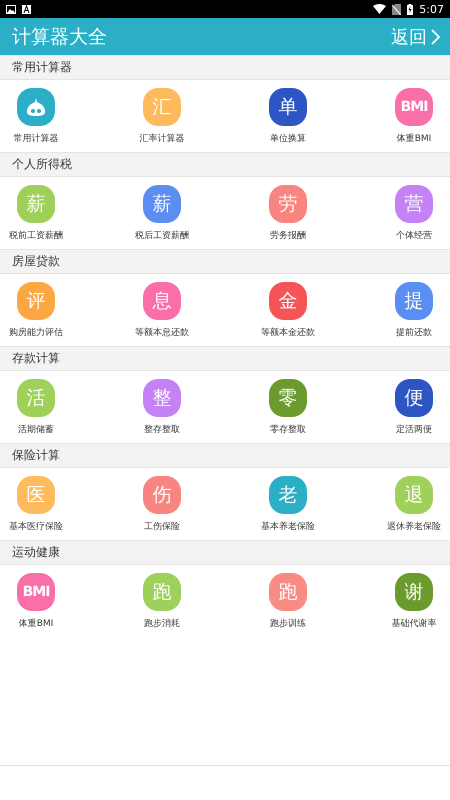 This screenshot has width=450, height=800. I want to click on calculator-item: 单 单位换算, so click(288, 113).